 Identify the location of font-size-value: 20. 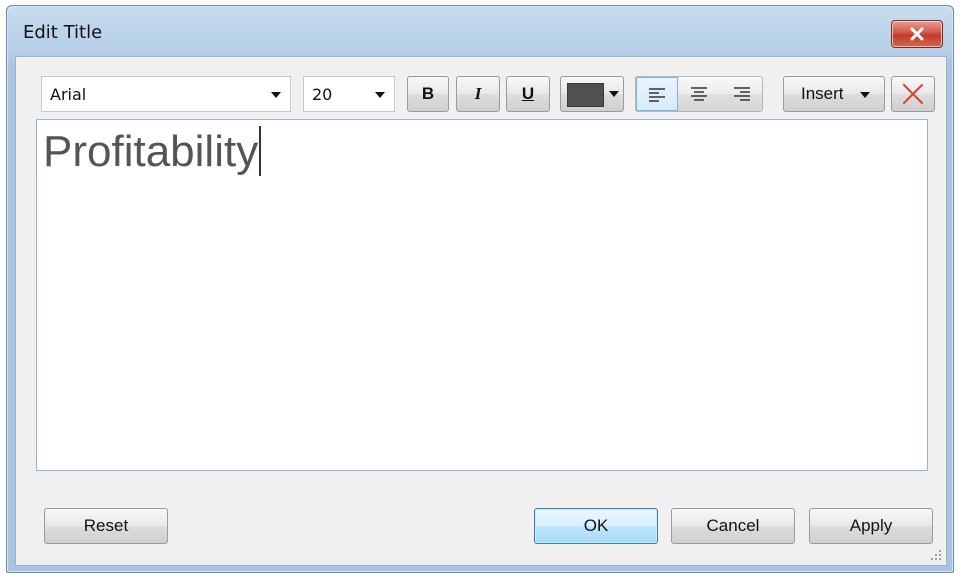
(322, 94).